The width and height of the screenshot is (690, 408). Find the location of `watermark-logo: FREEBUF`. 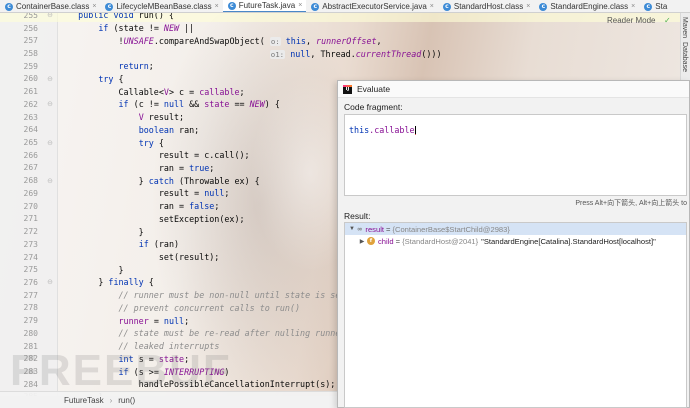

watermark-logo: FREEBUF is located at coordinates (121, 370).